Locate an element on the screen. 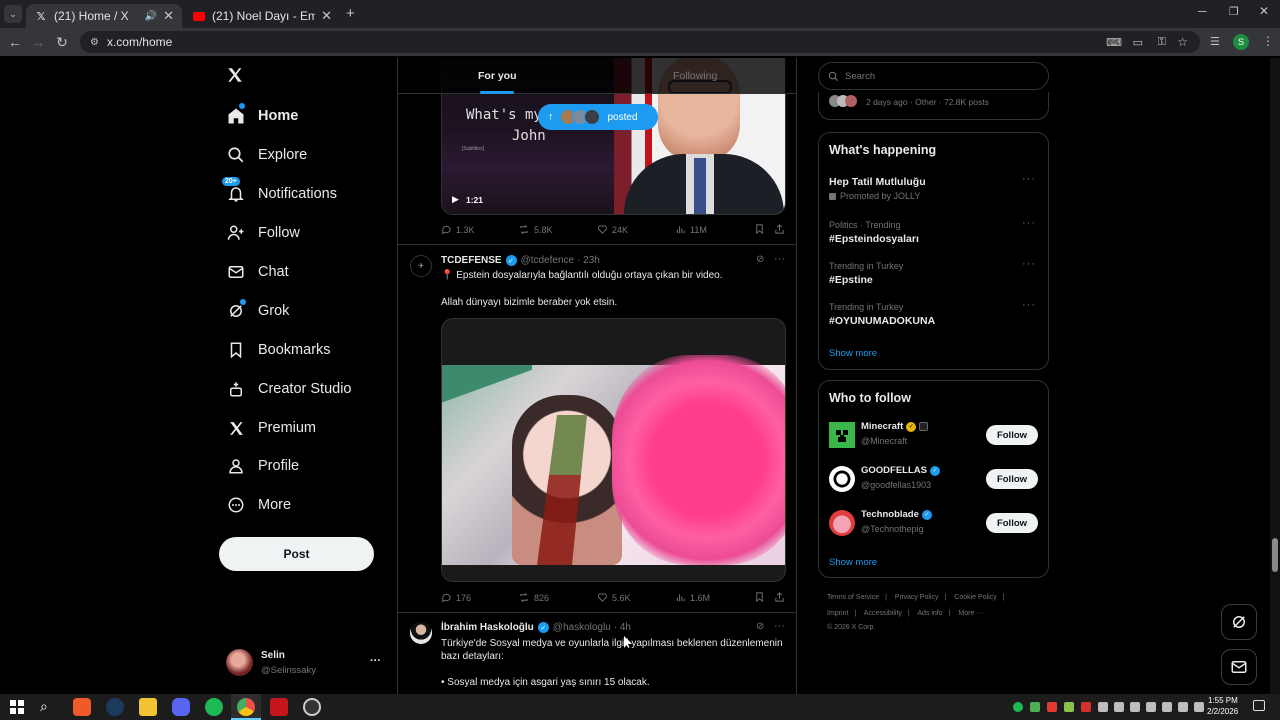 This screenshot has width=1280, height=720. discord-icon is located at coordinates (181, 707).